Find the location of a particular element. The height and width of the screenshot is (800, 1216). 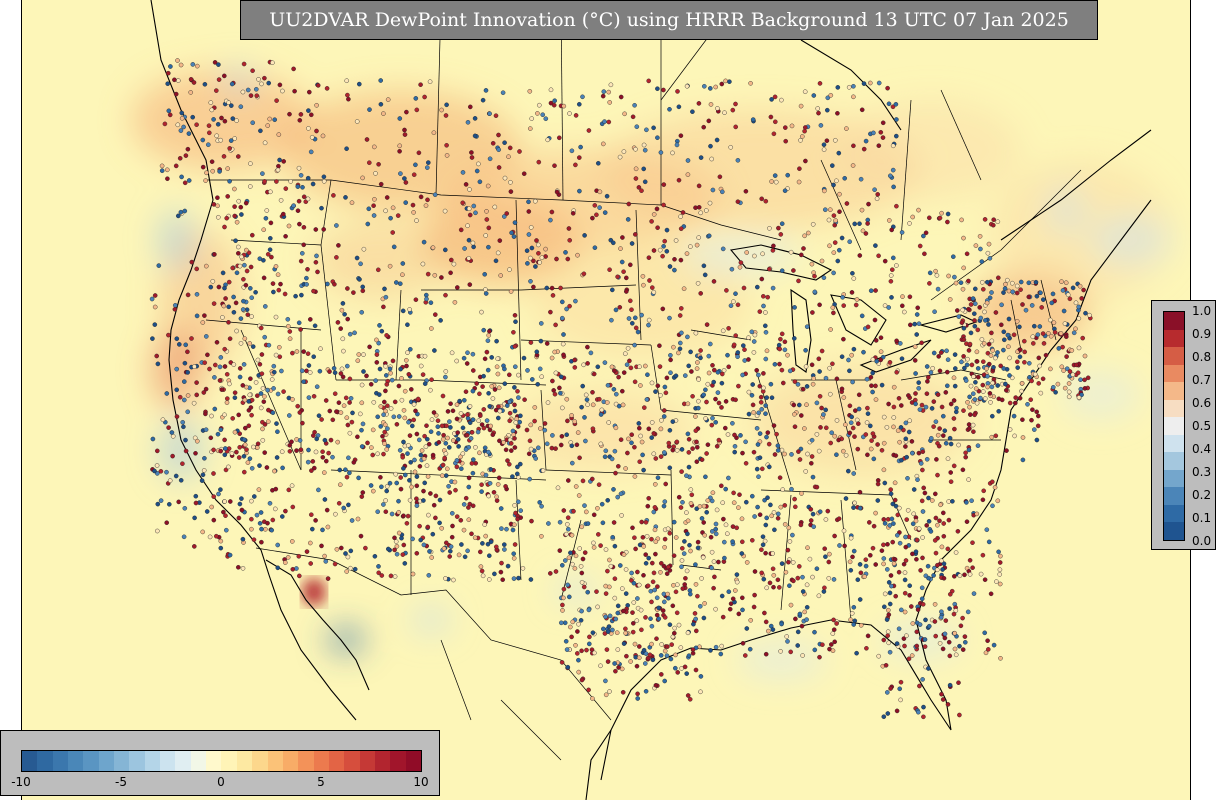

cool-anomaly-area is located at coordinates (1066, 210).